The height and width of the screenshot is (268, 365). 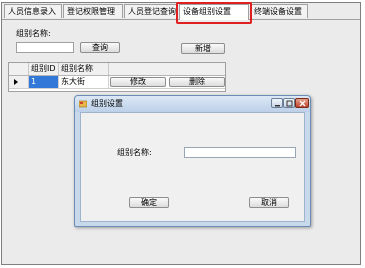 What do you see at coordinates (84, 82) in the screenshot?
I see `cell-group-name: 东大街` at bounding box center [84, 82].